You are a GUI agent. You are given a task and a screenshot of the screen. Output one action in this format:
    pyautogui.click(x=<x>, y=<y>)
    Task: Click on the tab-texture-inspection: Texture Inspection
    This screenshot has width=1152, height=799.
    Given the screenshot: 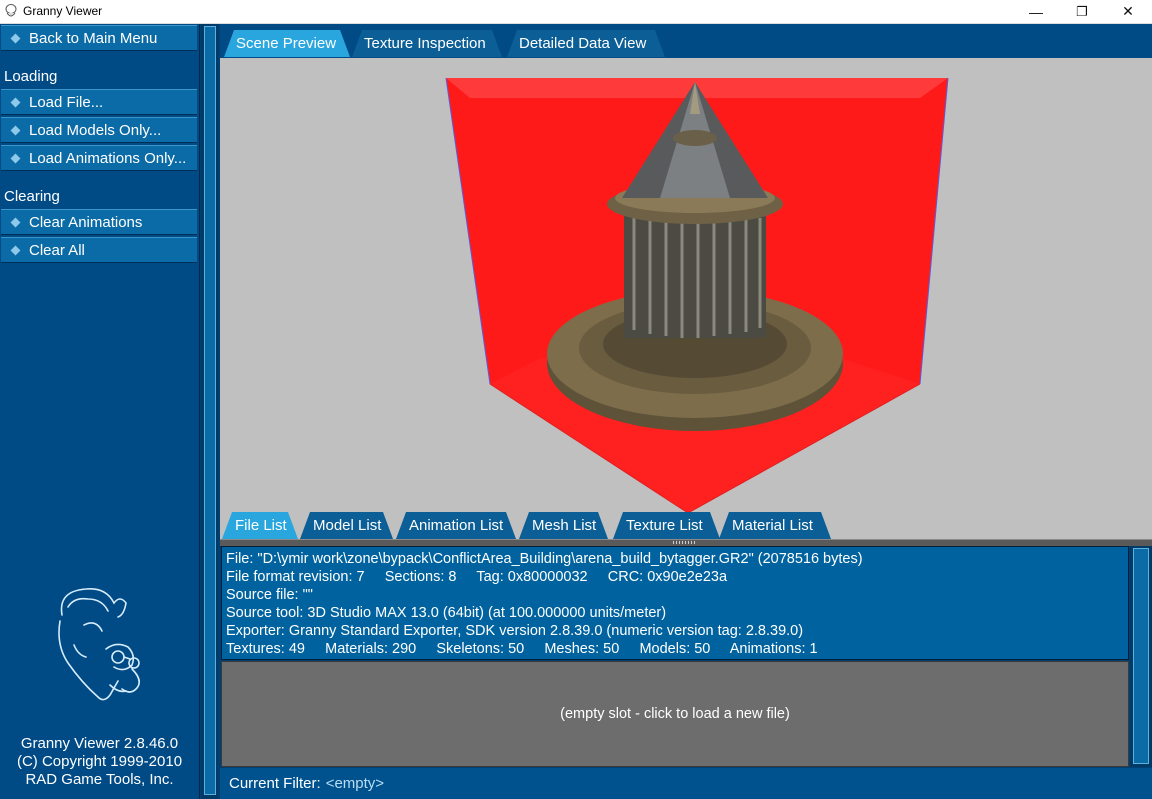 What is the action you would take?
    pyautogui.click(x=427, y=43)
    